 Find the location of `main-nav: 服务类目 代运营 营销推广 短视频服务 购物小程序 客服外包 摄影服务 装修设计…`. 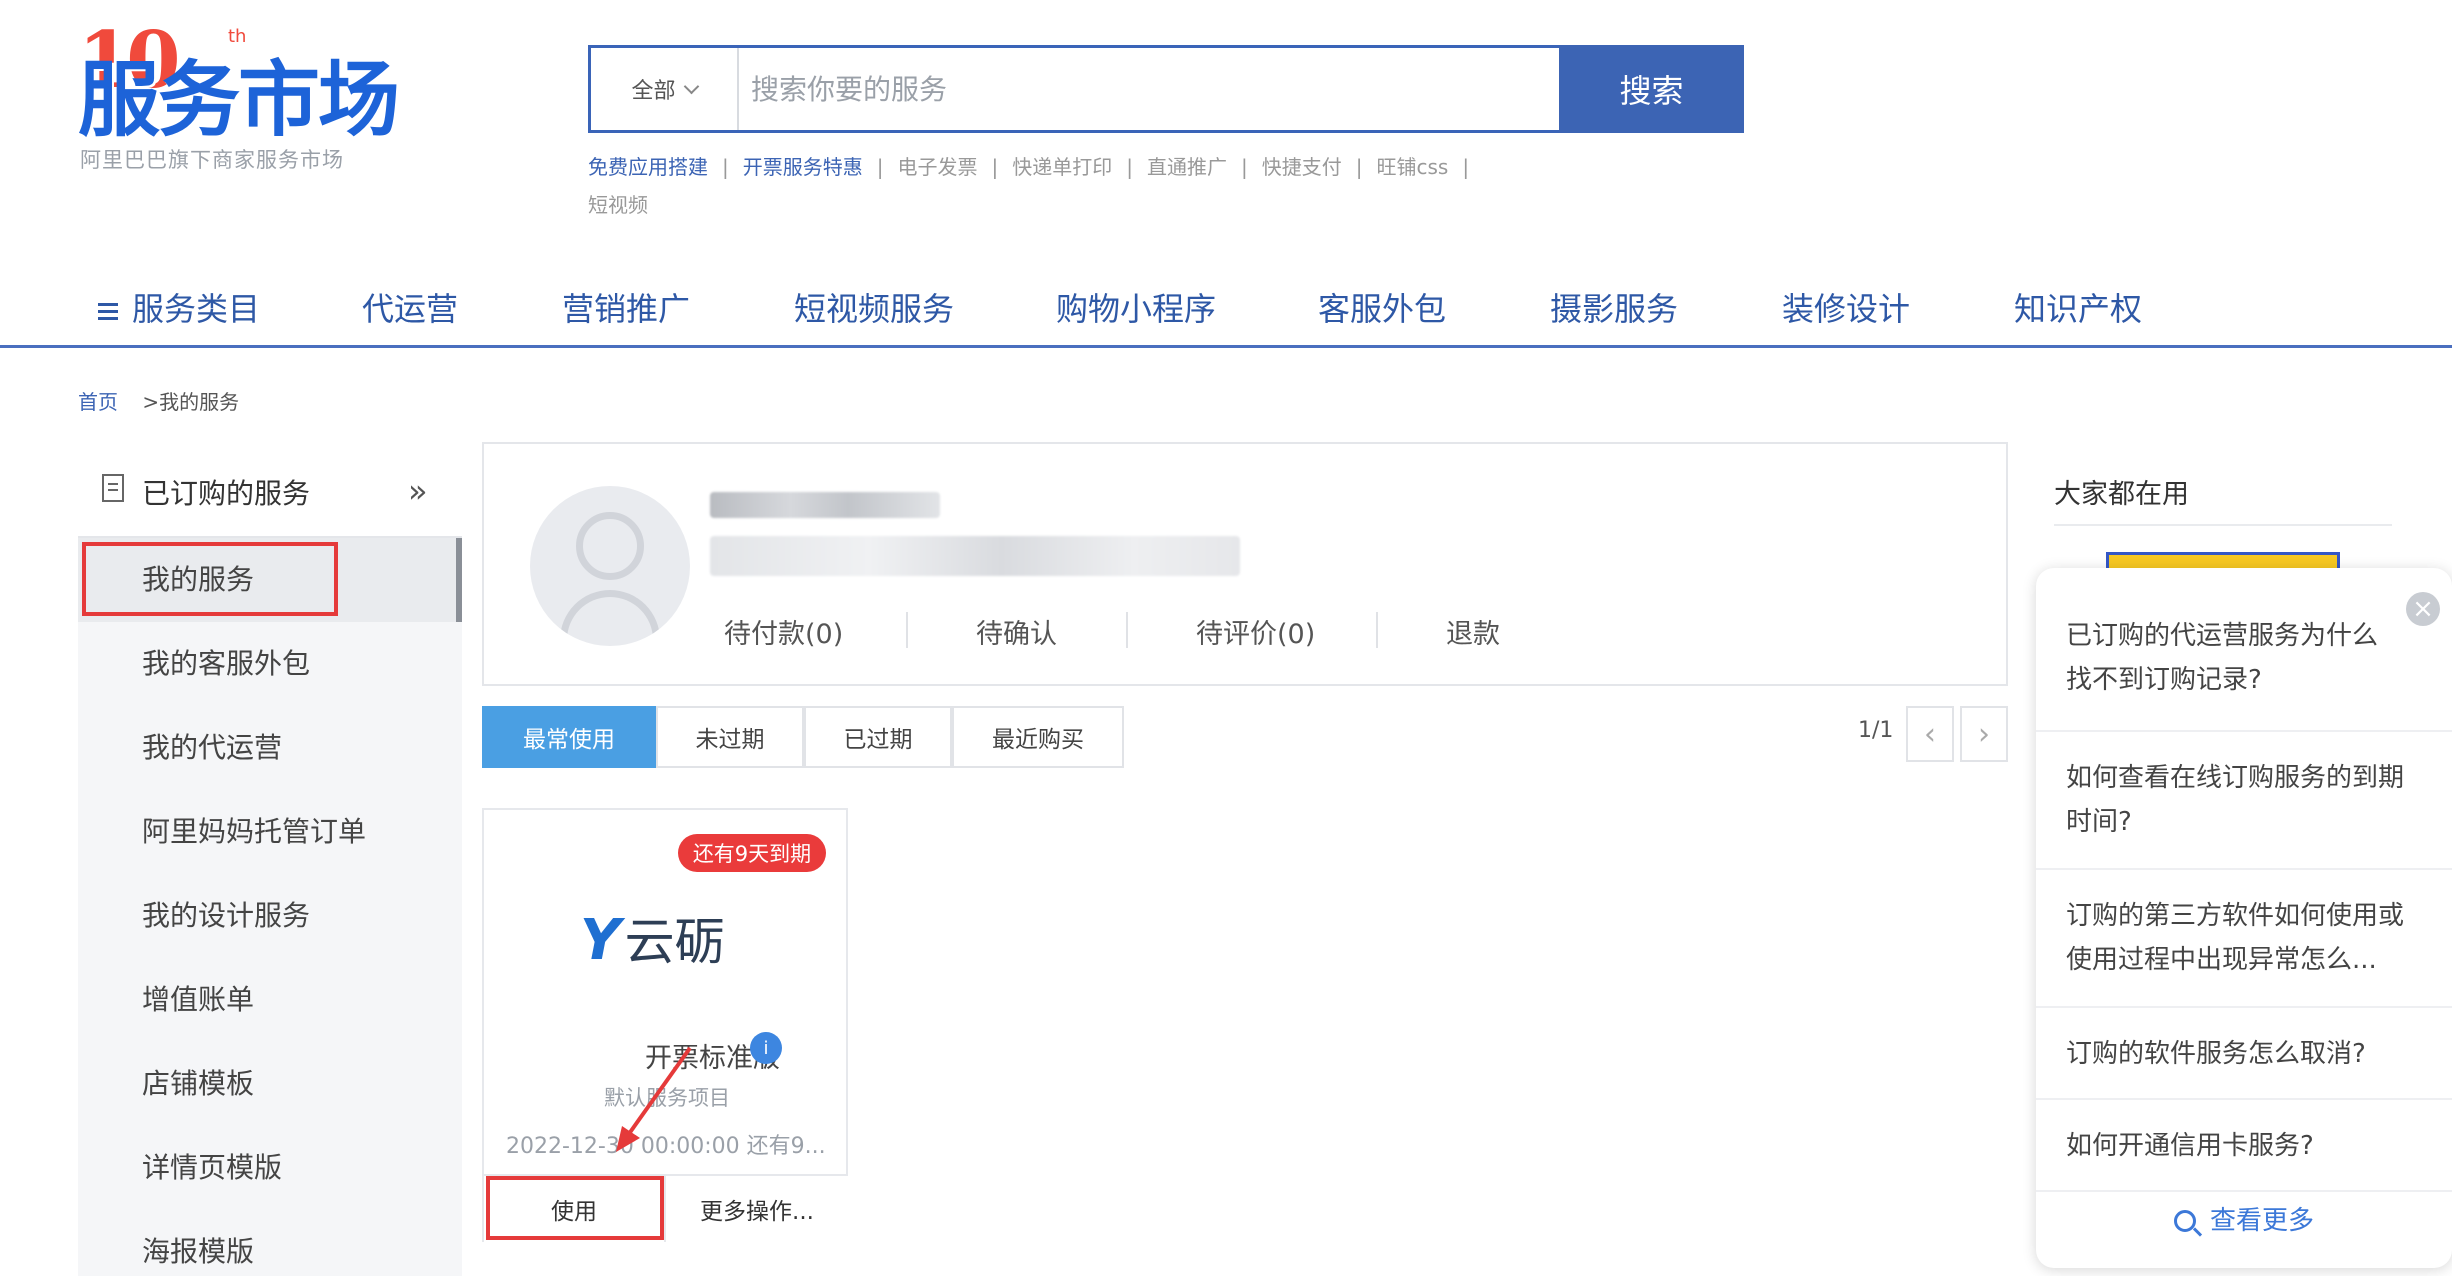

main-nav: 服务类目 代运营 营销推广 短视频服务 购物小程序 客服外包 摄影服务 装修设计… is located at coordinates (1226, 309).